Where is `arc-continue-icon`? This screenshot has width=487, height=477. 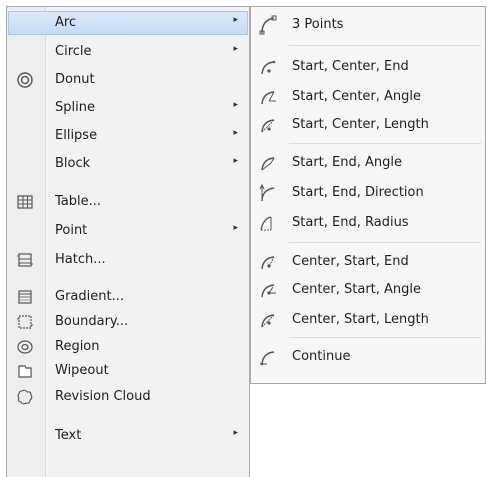
arc-continue-icon is located at coordinates (268, 357).